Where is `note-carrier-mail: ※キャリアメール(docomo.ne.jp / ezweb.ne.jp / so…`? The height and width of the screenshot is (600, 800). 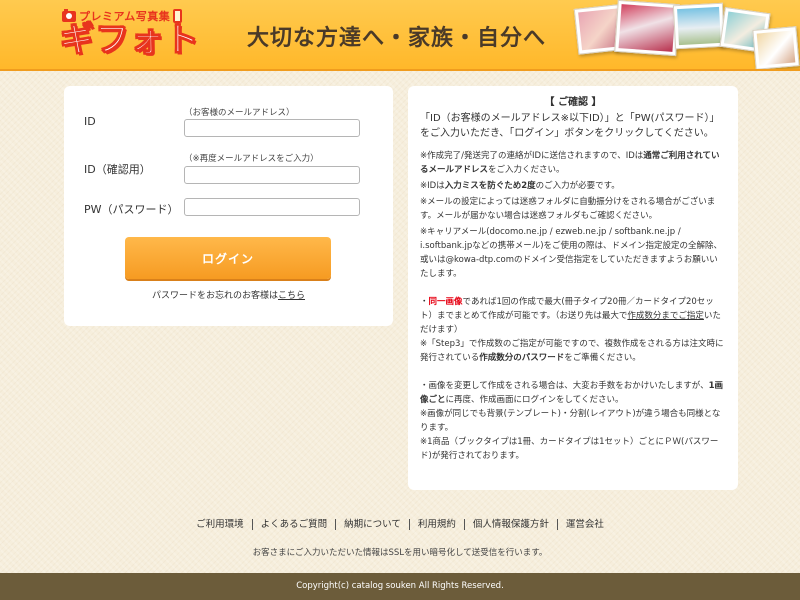 note-carrier-mail: ※キャリアメール(docomo.ne.jp / ezweb.ne.jp / so… is located at coordinates (571, 253).